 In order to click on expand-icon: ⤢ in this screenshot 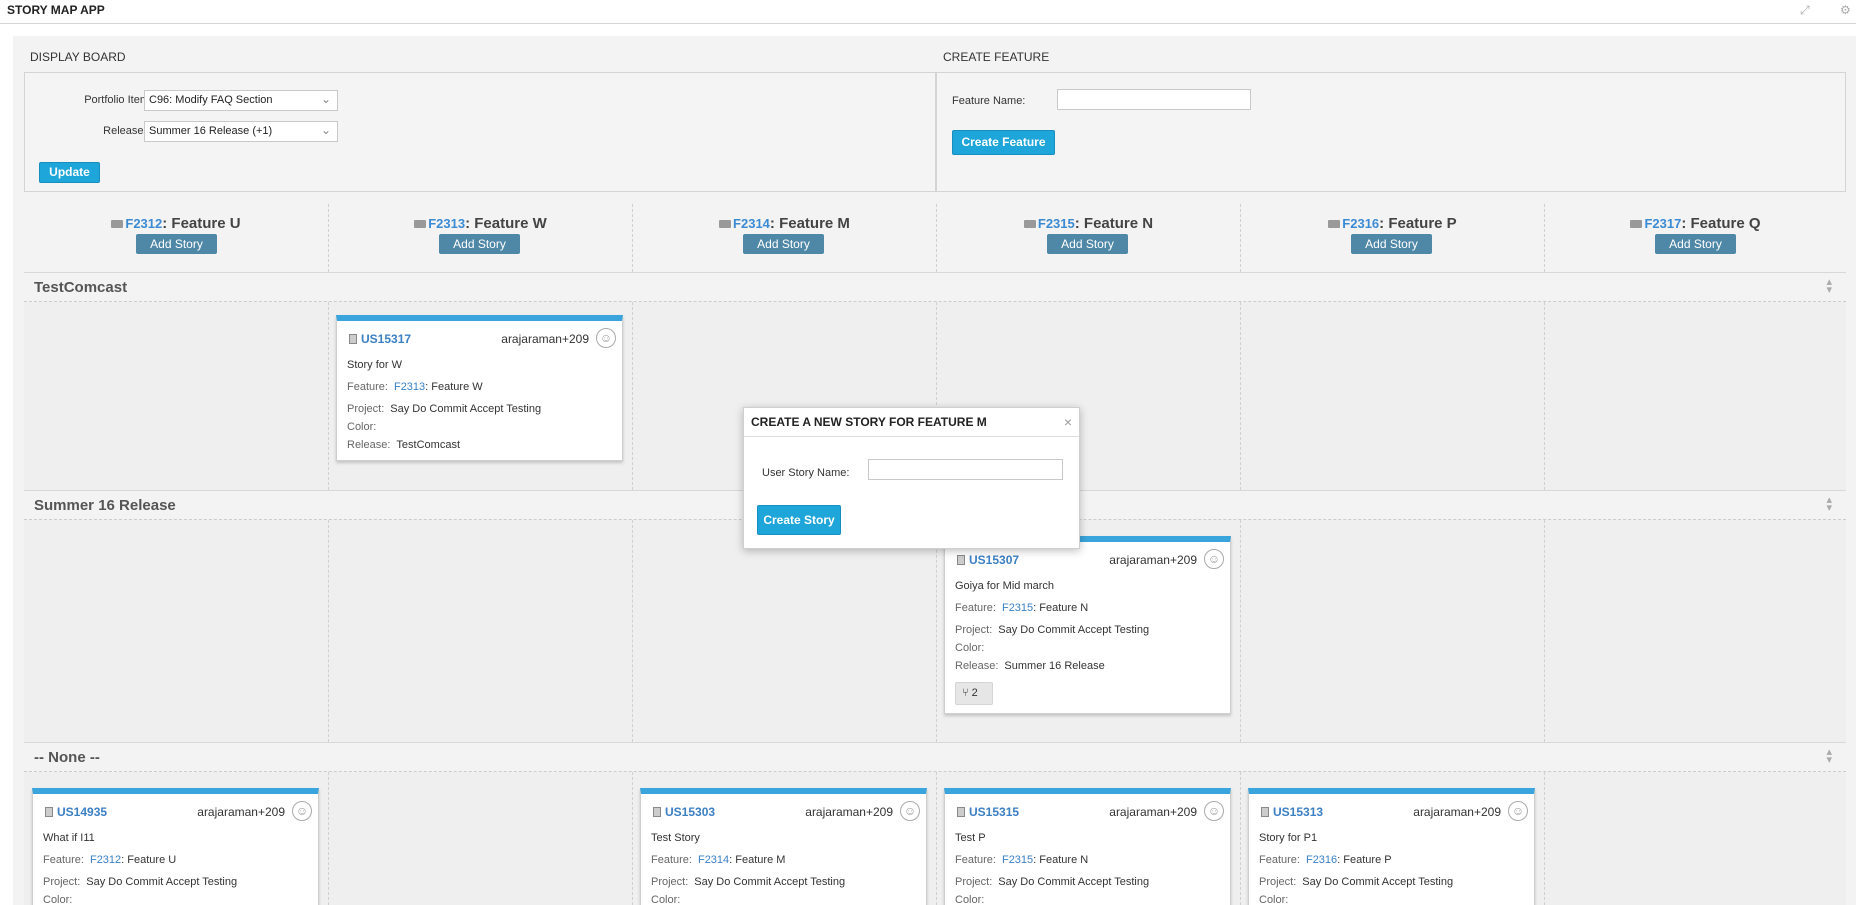, I will do `click(1805, 10)`.